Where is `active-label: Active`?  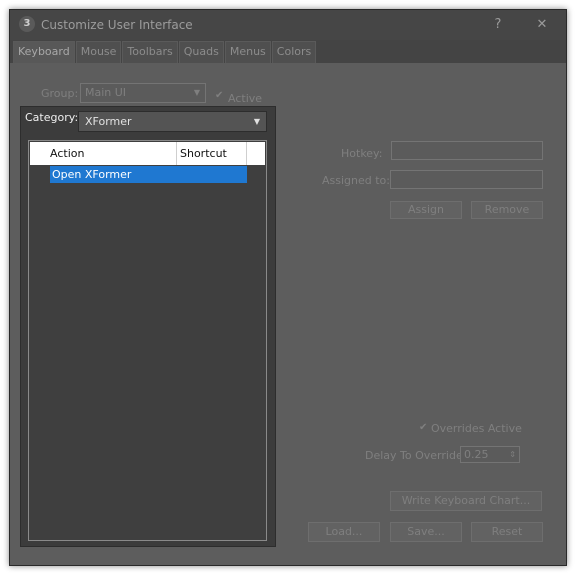
active-label: Active is located at coordinates (245, 98).